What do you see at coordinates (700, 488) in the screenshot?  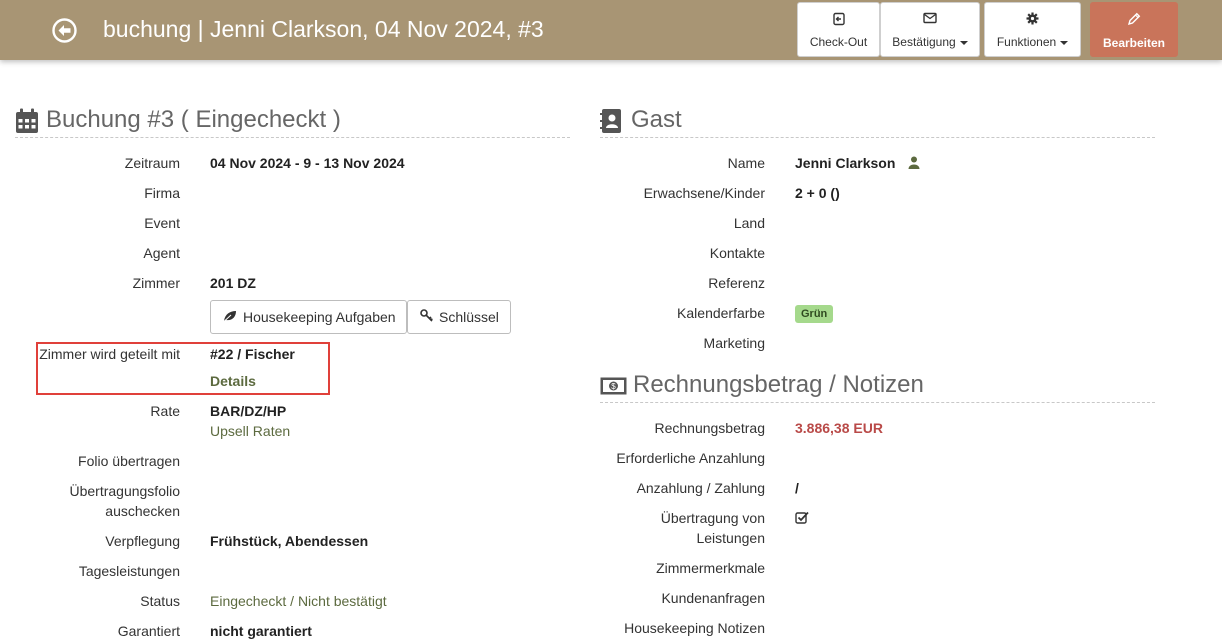 I see `label-anzahlung-zahlung: Anzahlung / Zahlung` at bounding box center [700, 488].